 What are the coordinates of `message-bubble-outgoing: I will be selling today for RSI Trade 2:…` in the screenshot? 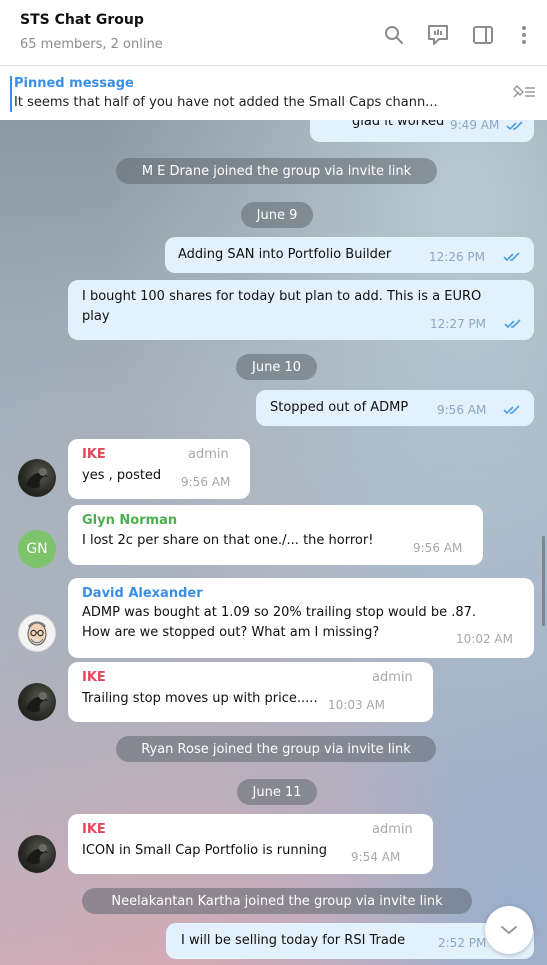 It's located at (350, 941).